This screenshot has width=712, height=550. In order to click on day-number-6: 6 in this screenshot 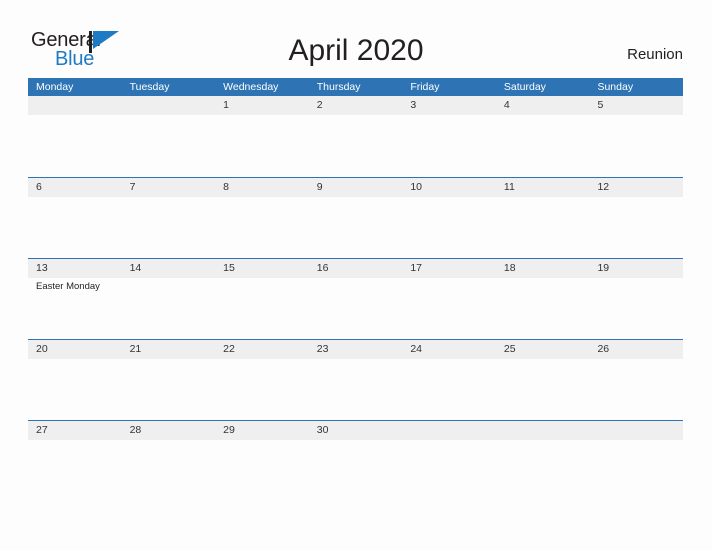, I will do `click(75, 187)`.